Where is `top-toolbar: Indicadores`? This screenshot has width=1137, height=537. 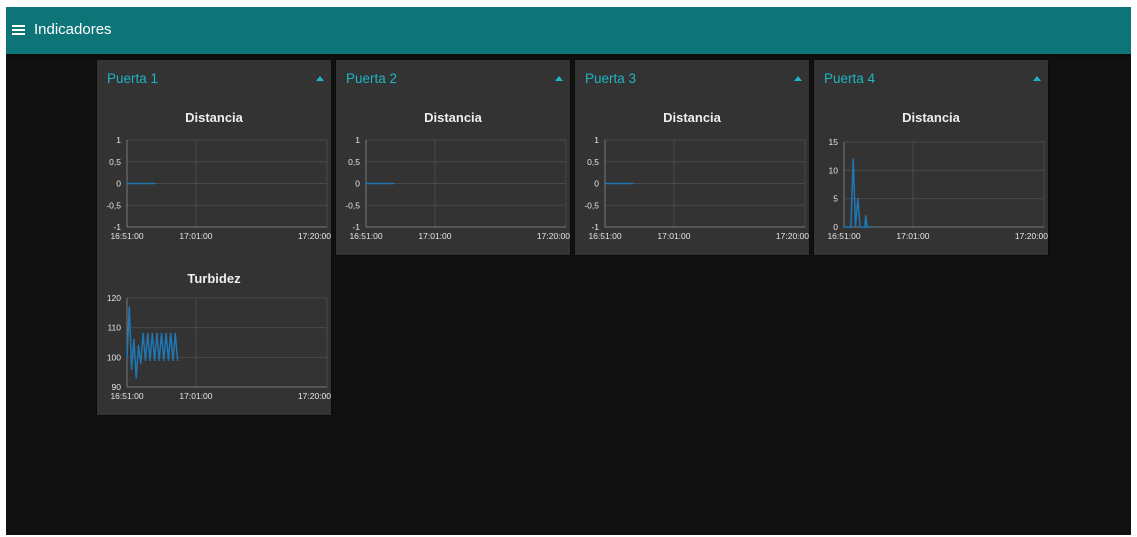
top-toolbar: Indicadores is located at coordinates (568, 30).